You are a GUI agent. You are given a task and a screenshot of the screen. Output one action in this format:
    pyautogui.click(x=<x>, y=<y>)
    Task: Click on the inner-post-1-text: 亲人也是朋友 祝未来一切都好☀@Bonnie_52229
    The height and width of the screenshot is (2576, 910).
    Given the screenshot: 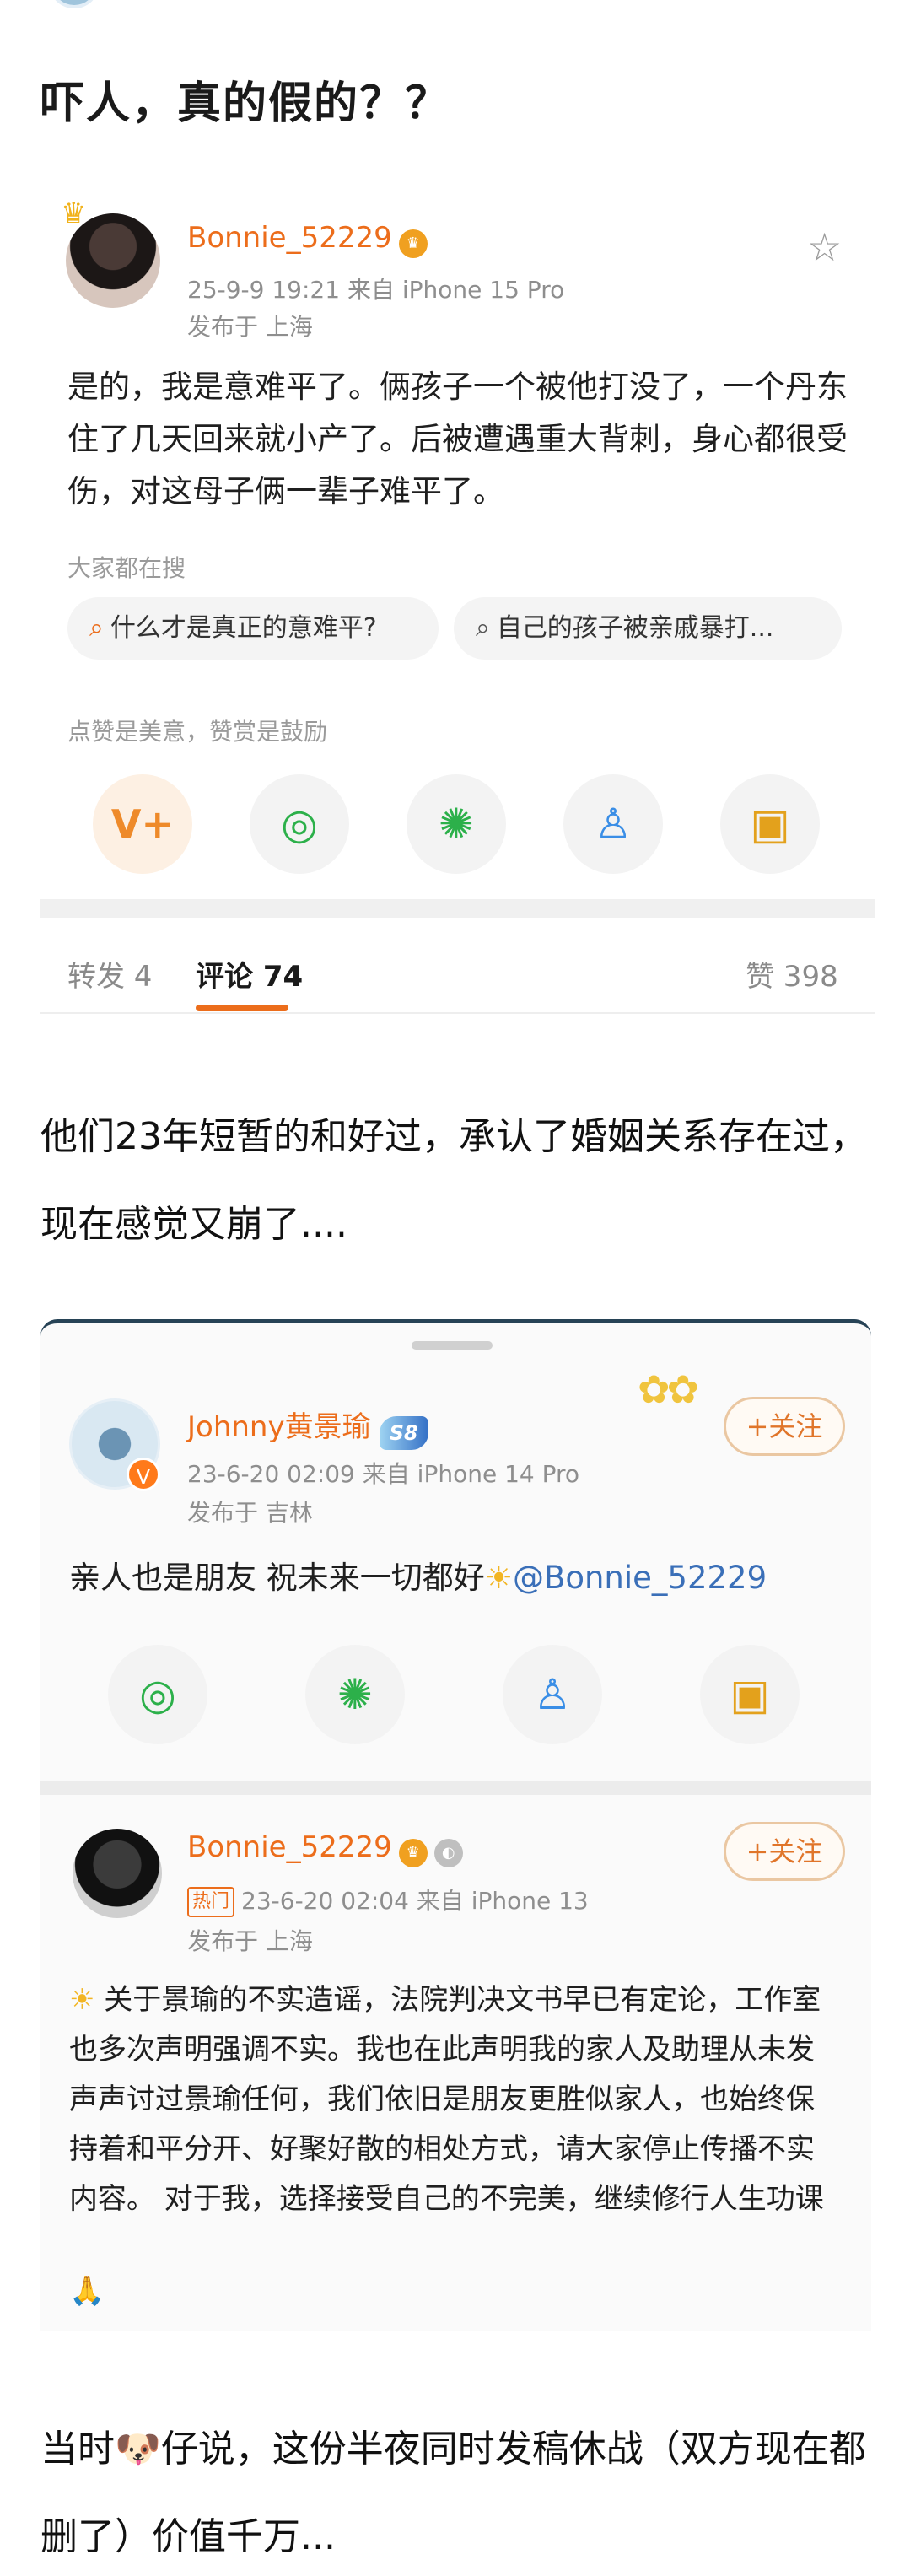 What is the action you would take?
    pyautogui.click(x=418, y=1578)
    